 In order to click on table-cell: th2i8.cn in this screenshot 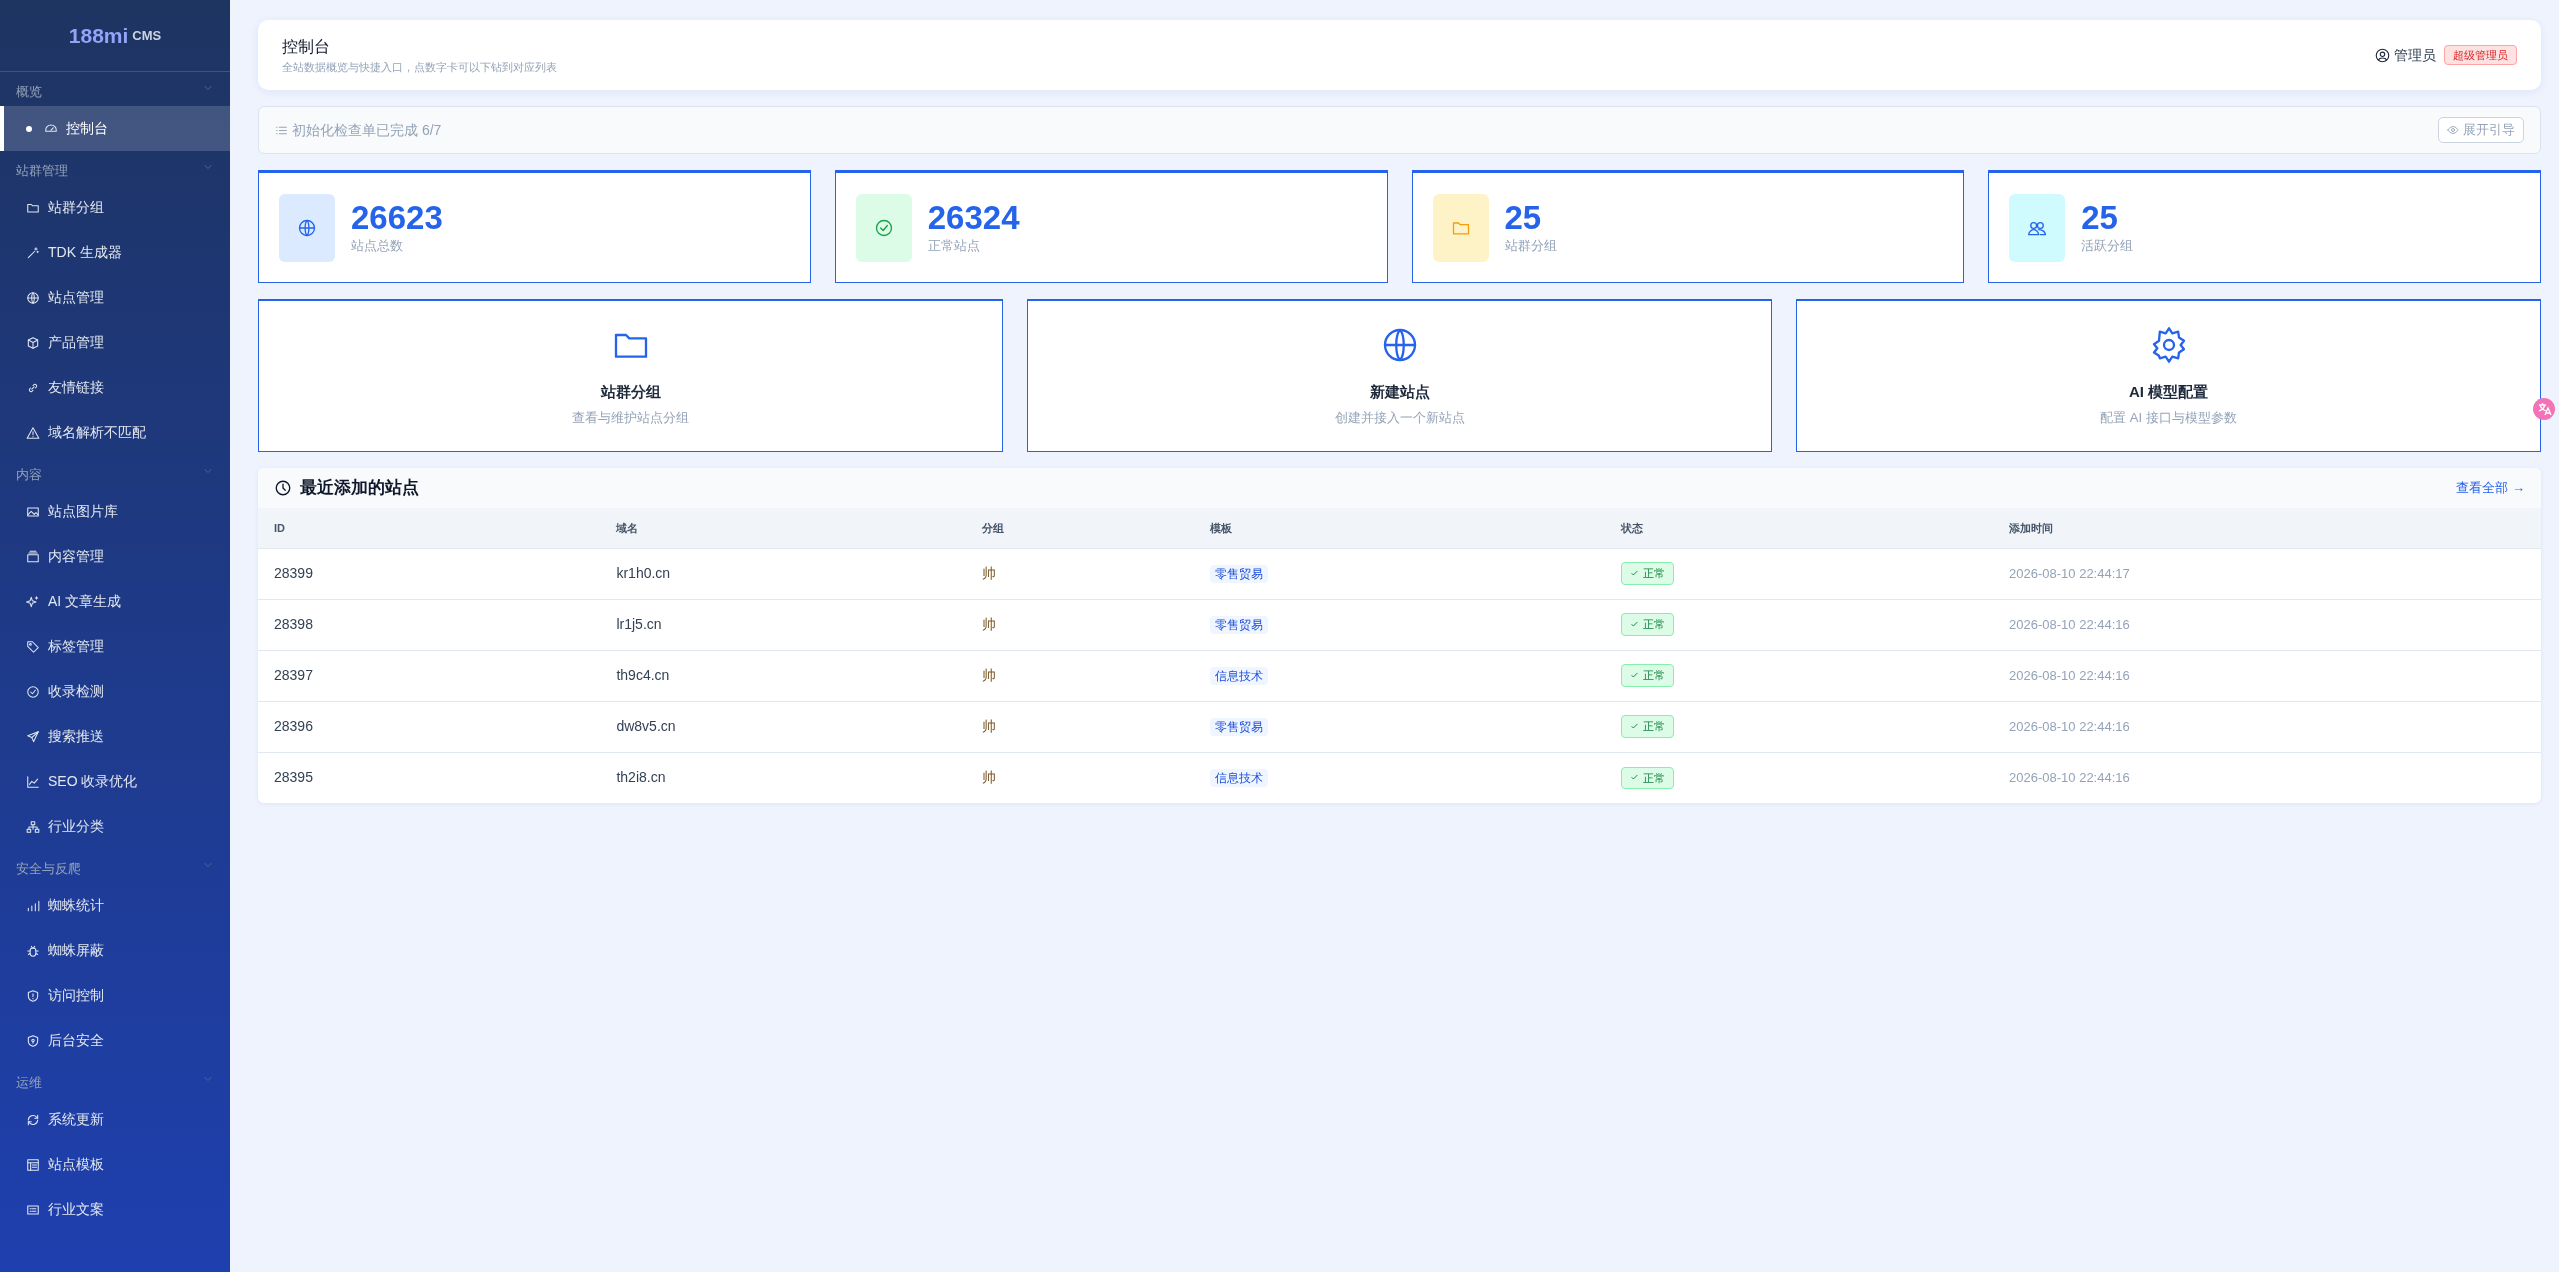, I will do `click(783, 777)`.